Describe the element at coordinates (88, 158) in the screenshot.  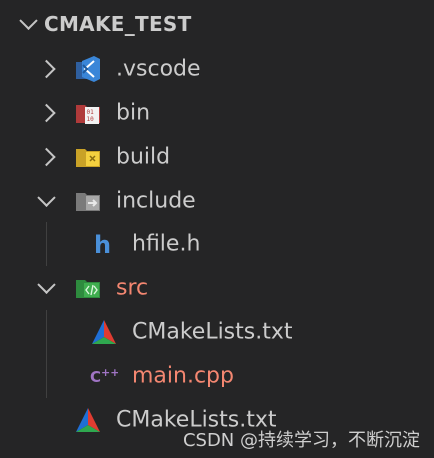
I see `build-folder-icon` at that location.